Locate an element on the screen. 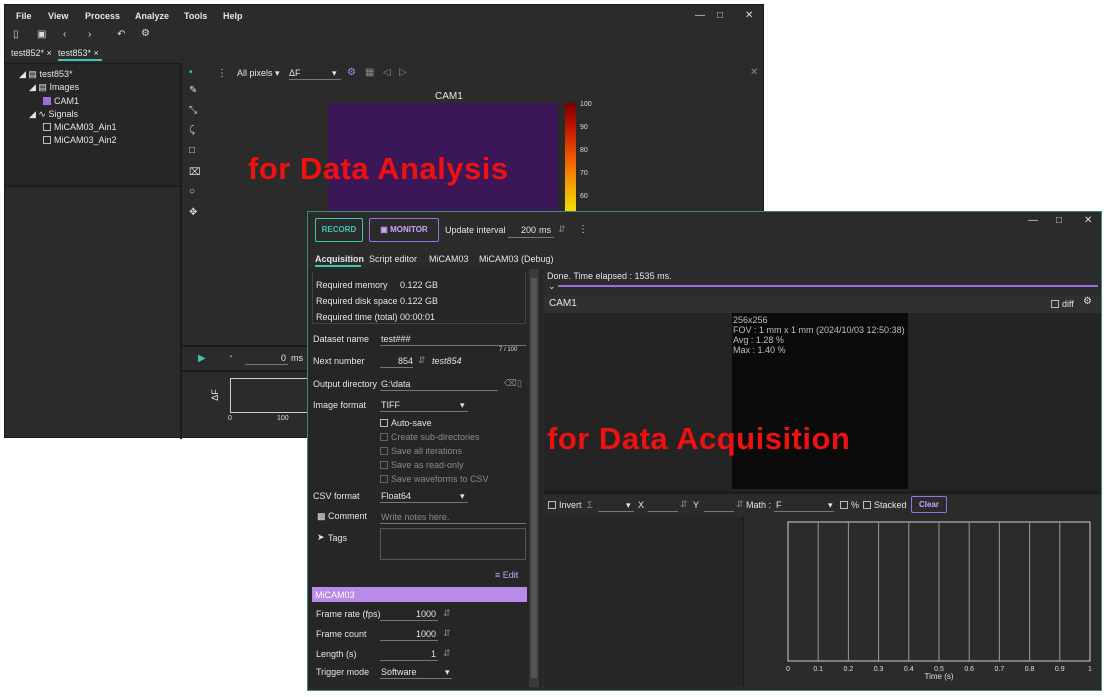 This screenshot has width=1106, height=697. cam-settings-icon: ⚙ is located at coordinates (1087, 301).